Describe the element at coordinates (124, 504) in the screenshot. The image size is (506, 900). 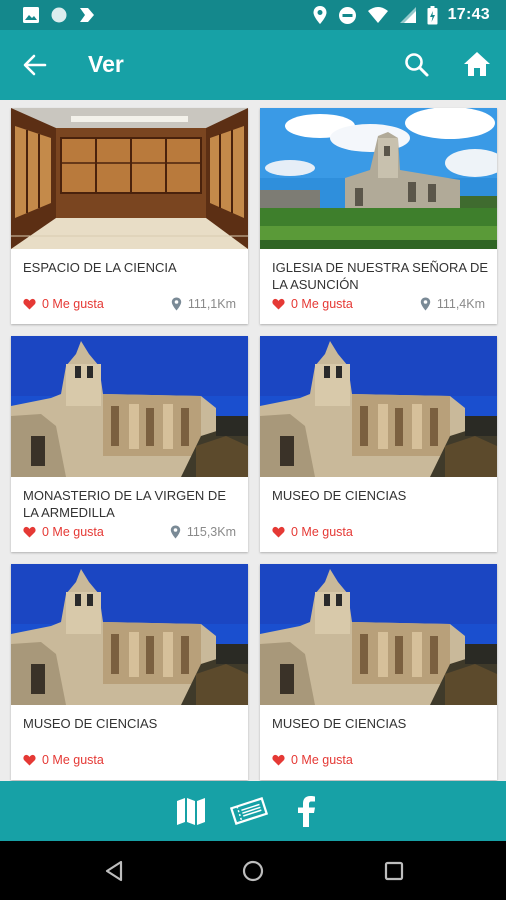
I see `place-name: MONASTERIO DE LA VIRGEN DE LA ARMEDILLA` at that location.